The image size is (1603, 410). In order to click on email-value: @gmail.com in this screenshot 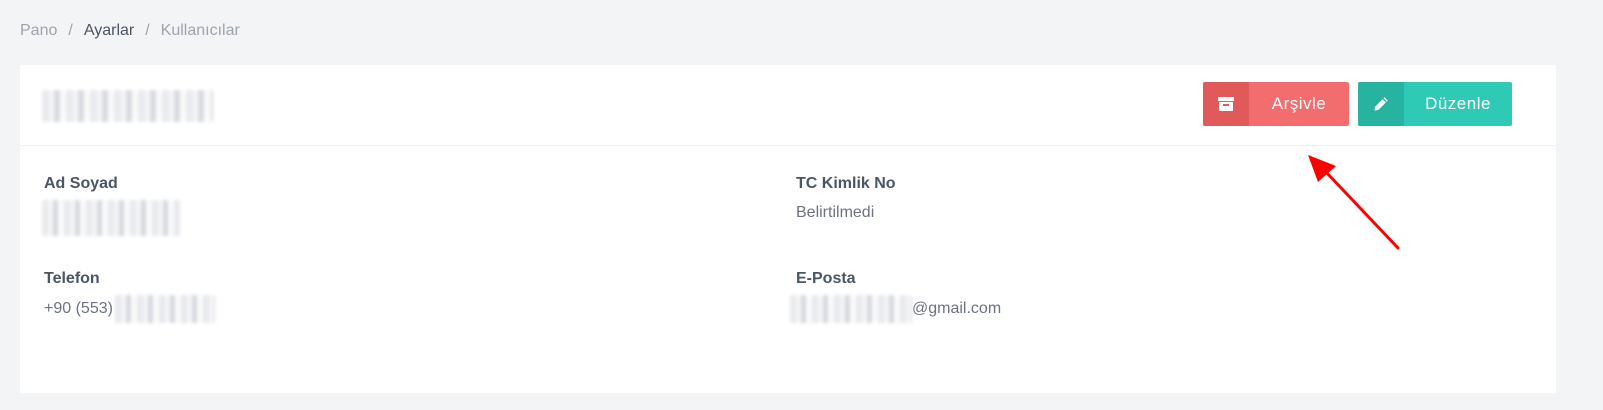, I will do `click(895, 309)`.